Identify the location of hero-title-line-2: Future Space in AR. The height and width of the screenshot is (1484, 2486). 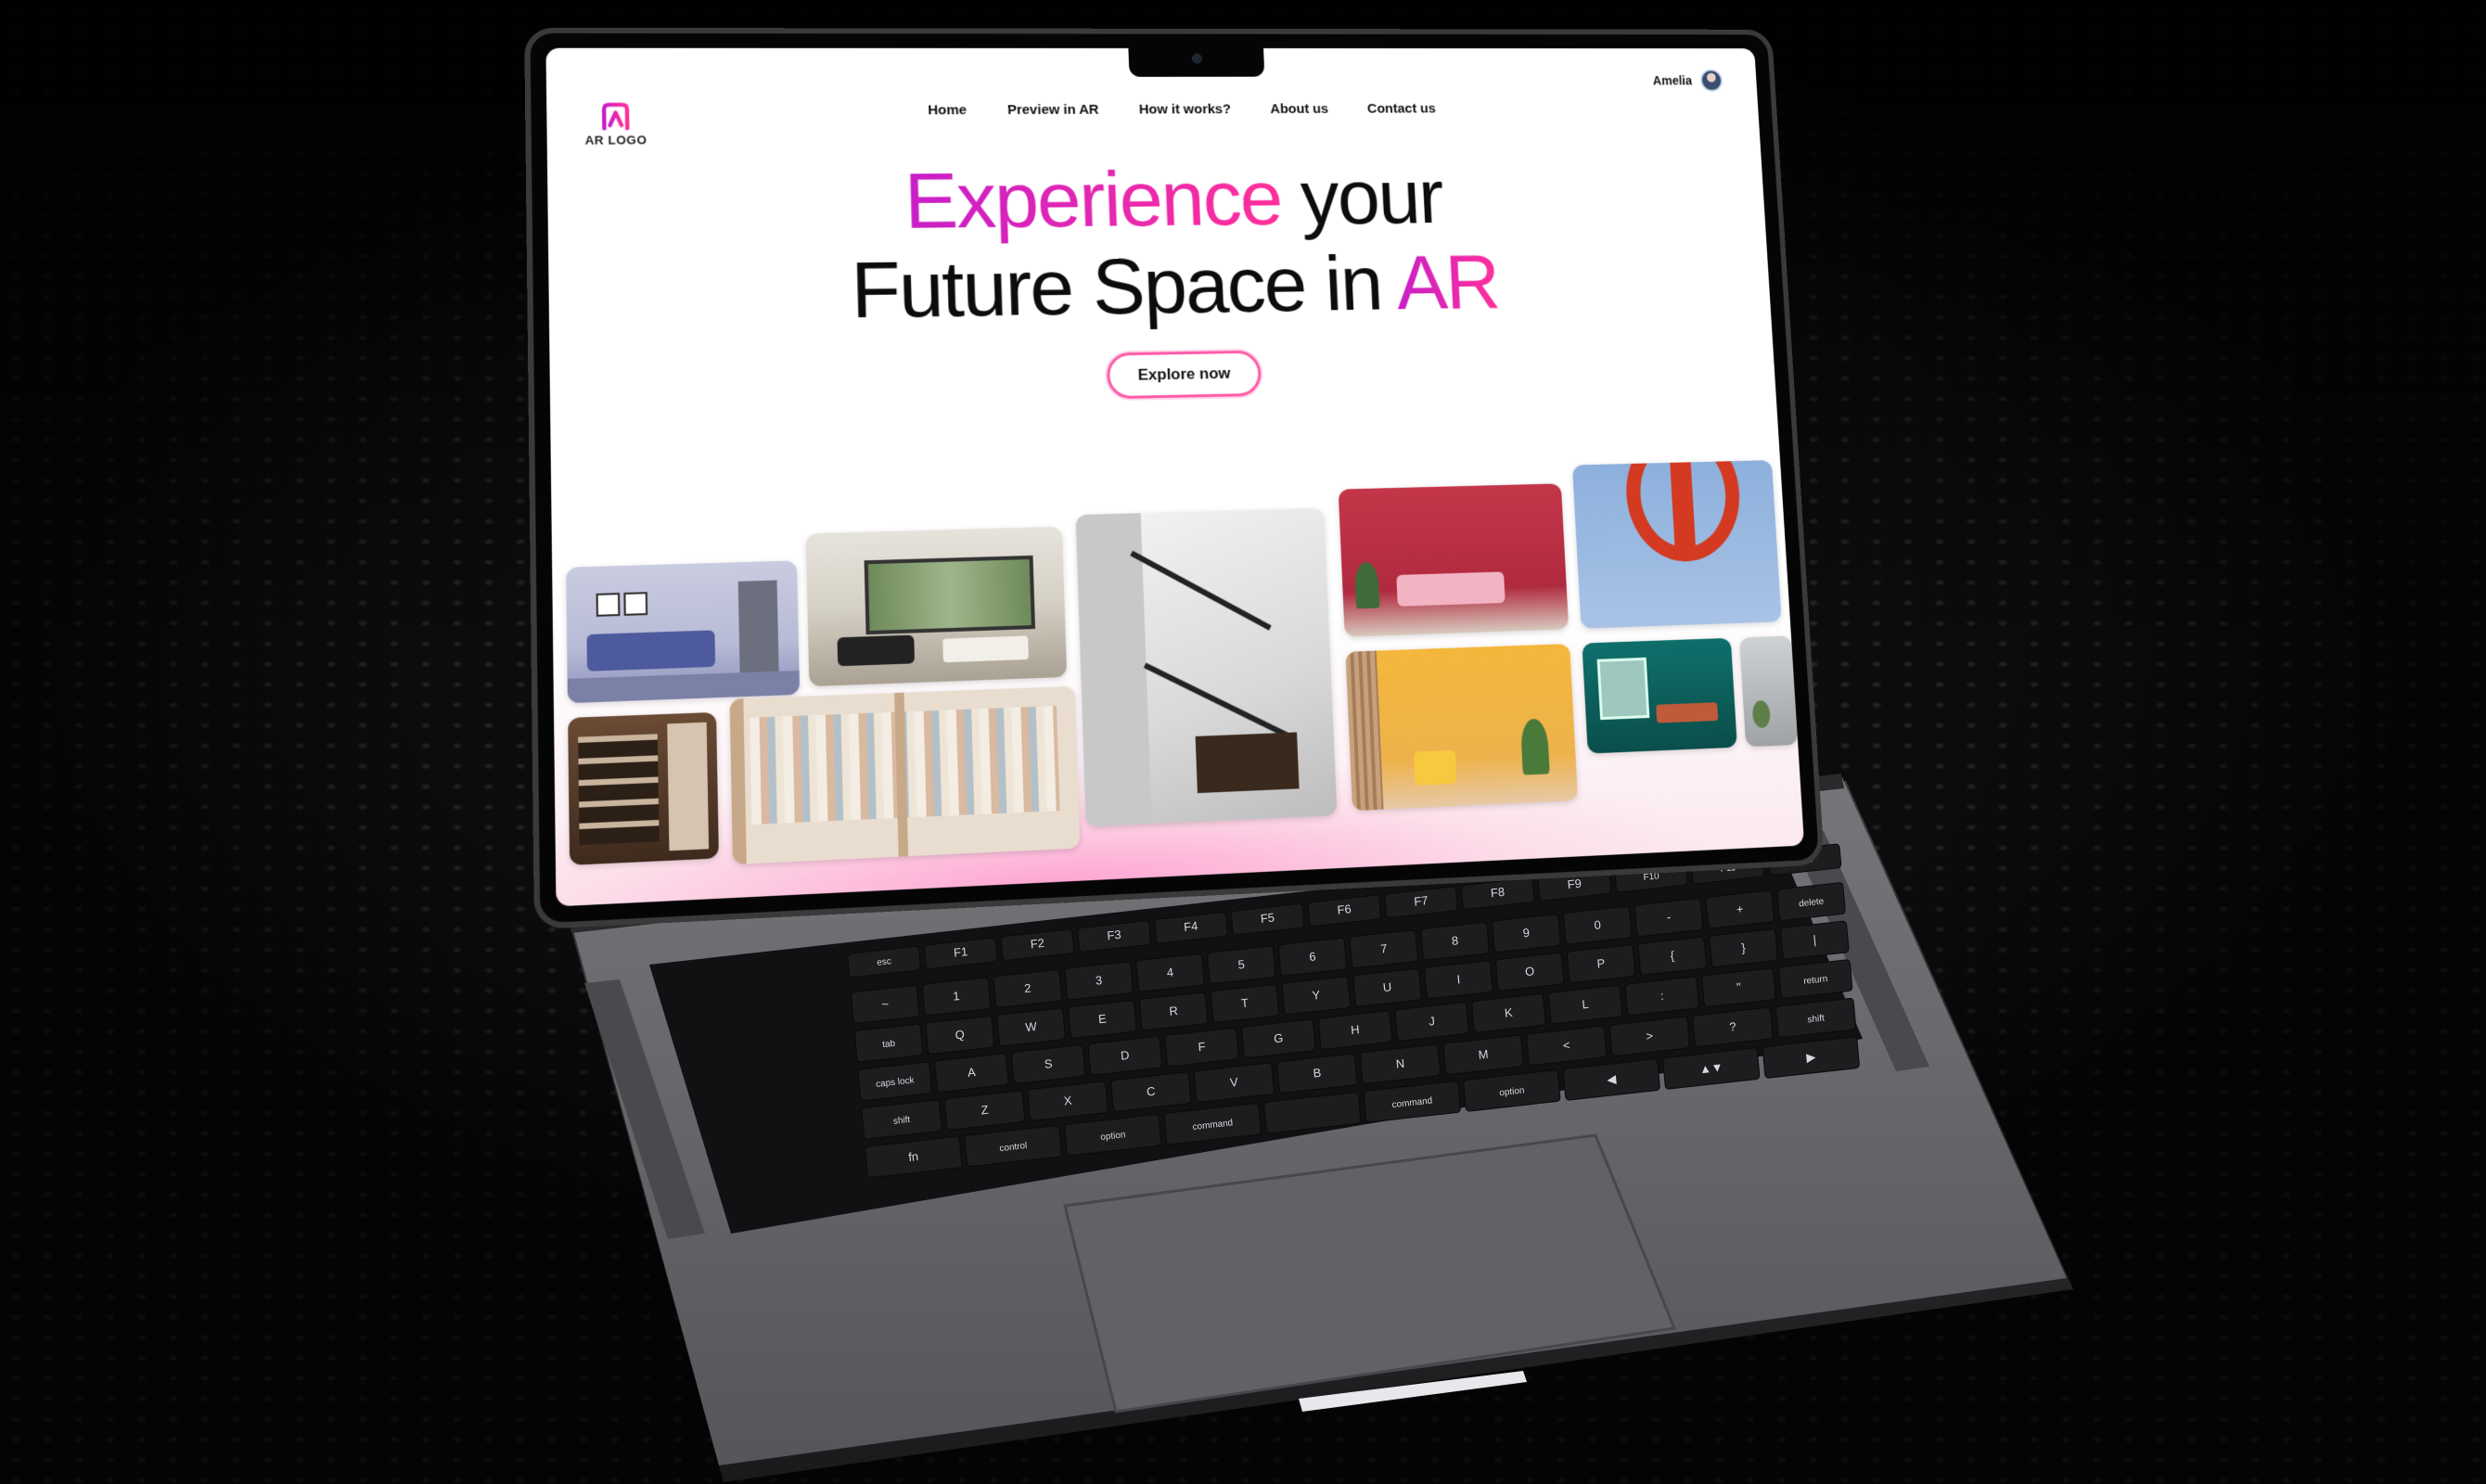
(1159, 287).